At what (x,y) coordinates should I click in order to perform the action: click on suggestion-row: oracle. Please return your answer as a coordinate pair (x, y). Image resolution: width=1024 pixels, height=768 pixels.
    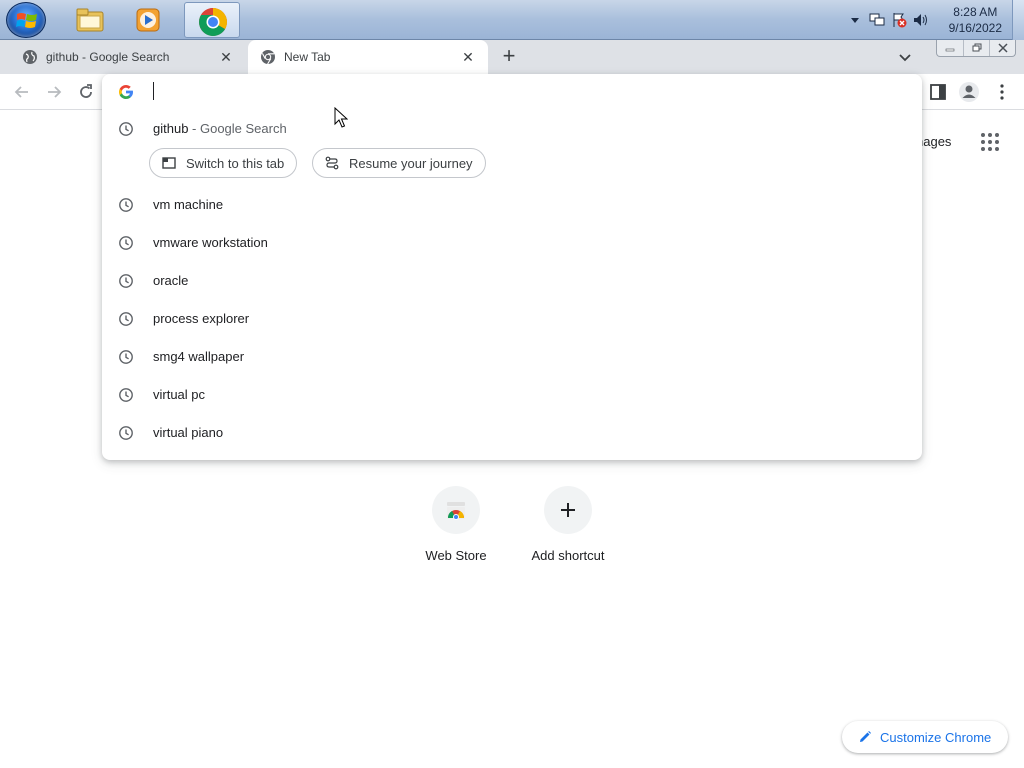
    Looking at the image, I should click on (512, 281).